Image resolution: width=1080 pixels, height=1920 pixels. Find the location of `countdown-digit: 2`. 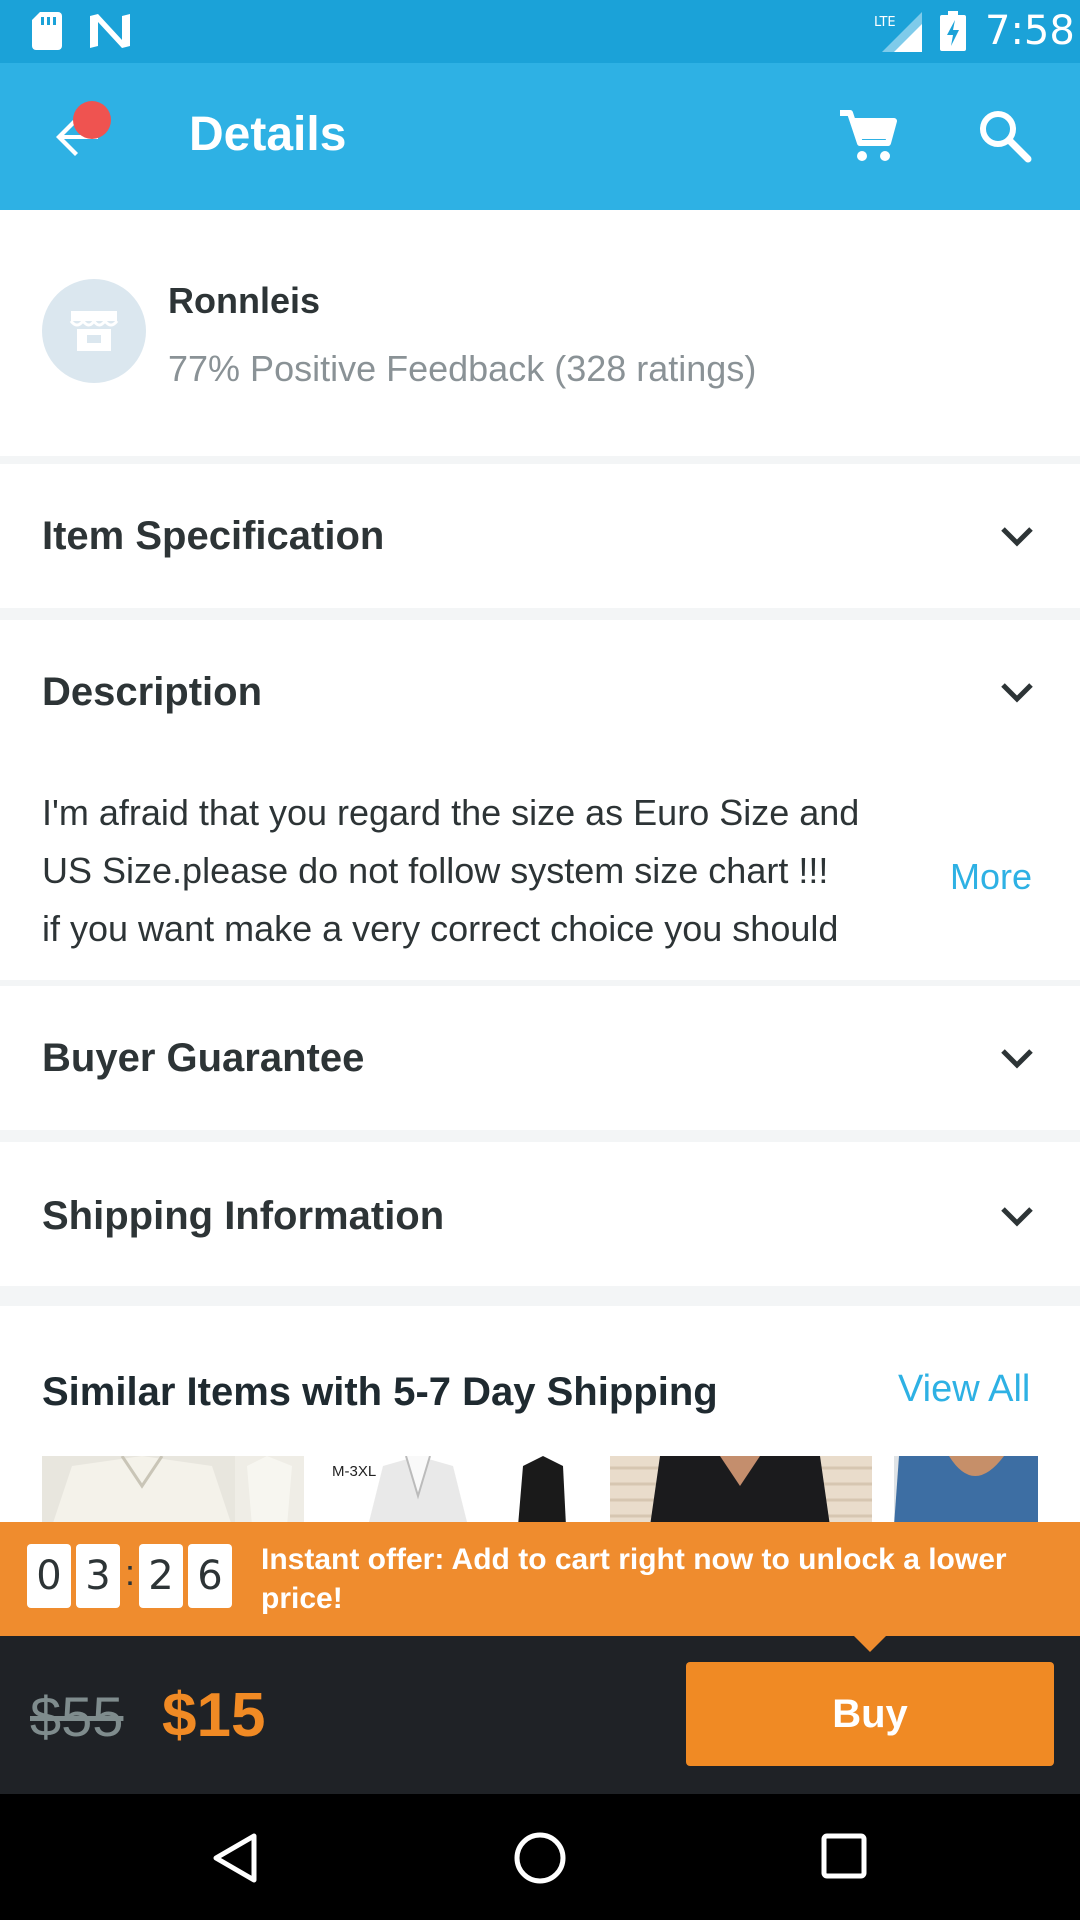

countdown-digit: 2 is located at coordinates (161, 1576).